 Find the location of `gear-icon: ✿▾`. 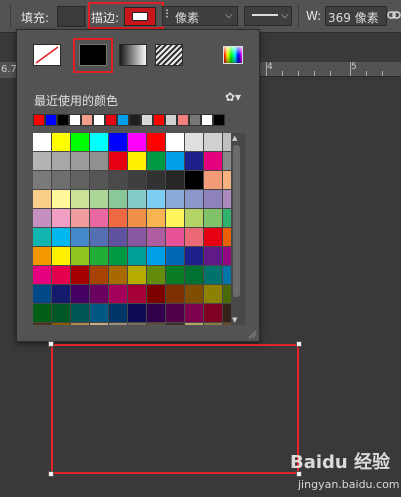

gear-icon: ✿▾ is located at coordinates (233, 97).